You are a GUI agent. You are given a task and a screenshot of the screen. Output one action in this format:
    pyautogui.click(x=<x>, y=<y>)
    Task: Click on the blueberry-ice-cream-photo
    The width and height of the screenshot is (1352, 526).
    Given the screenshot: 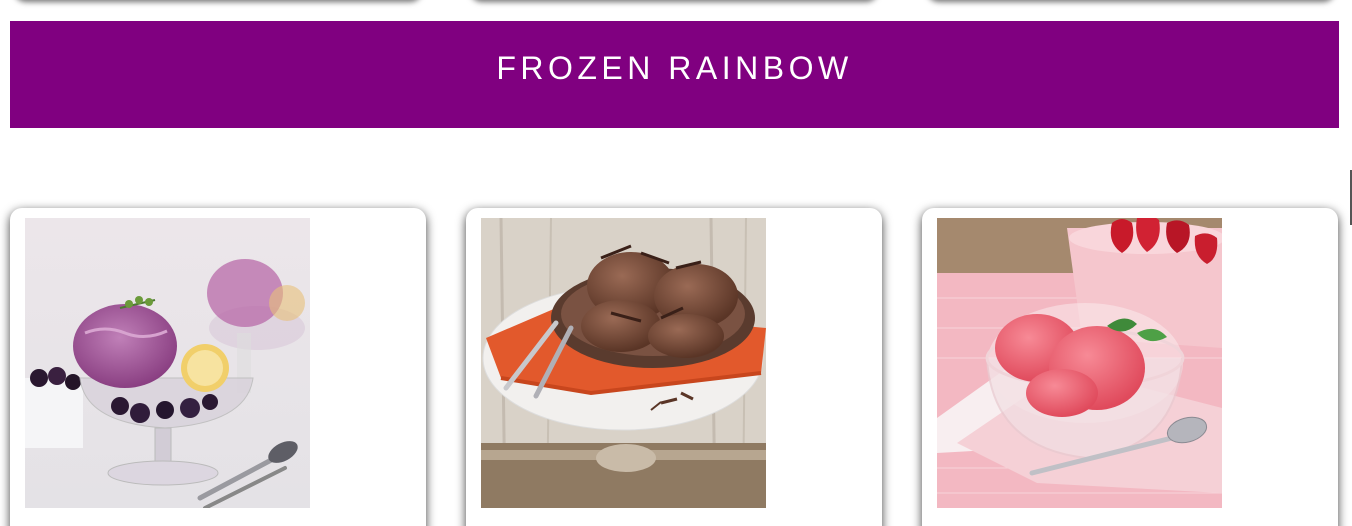 What is the action you would take?
    pyautogui.click(x=167, y=363)
    